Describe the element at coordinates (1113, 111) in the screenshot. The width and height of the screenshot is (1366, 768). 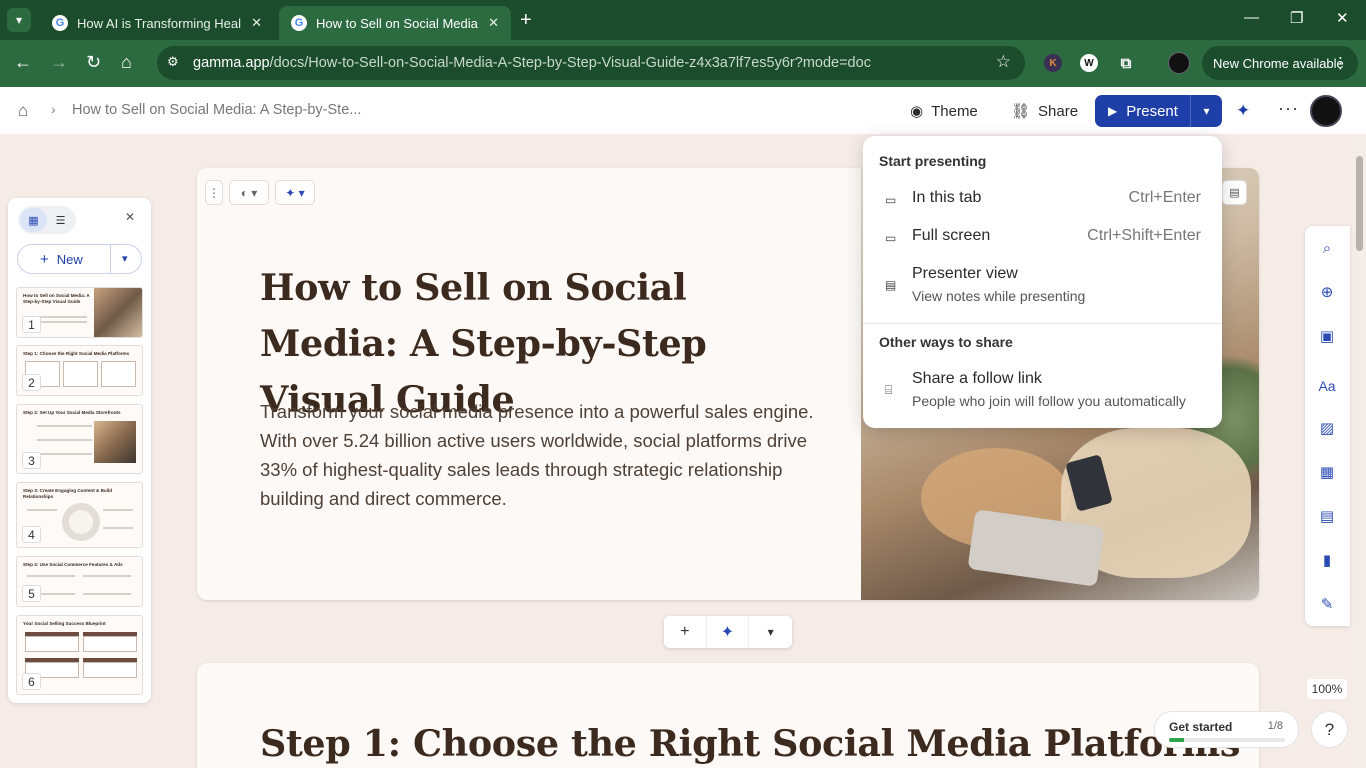
I see `play-icon: ▶` at that location.